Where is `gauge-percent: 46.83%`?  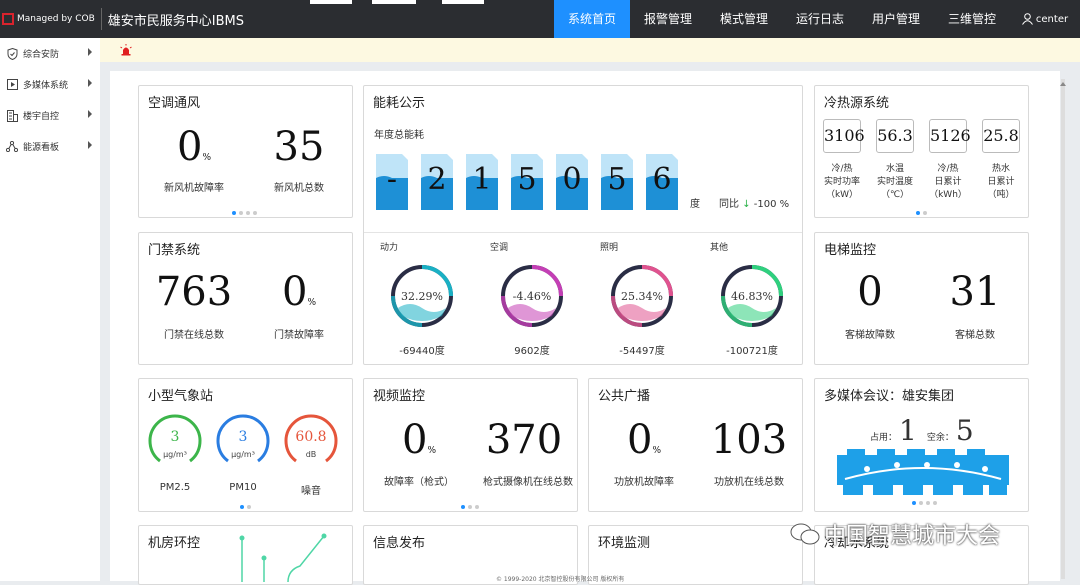 gauge-percent: 46.83% is located at coordinates (752, 296).